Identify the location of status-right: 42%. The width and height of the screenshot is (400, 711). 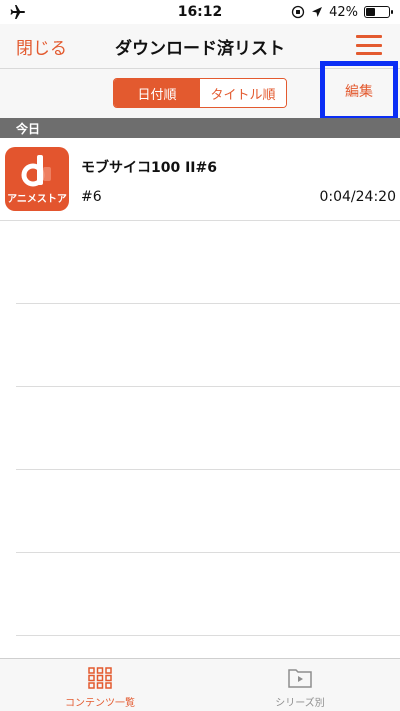
(331, 12).